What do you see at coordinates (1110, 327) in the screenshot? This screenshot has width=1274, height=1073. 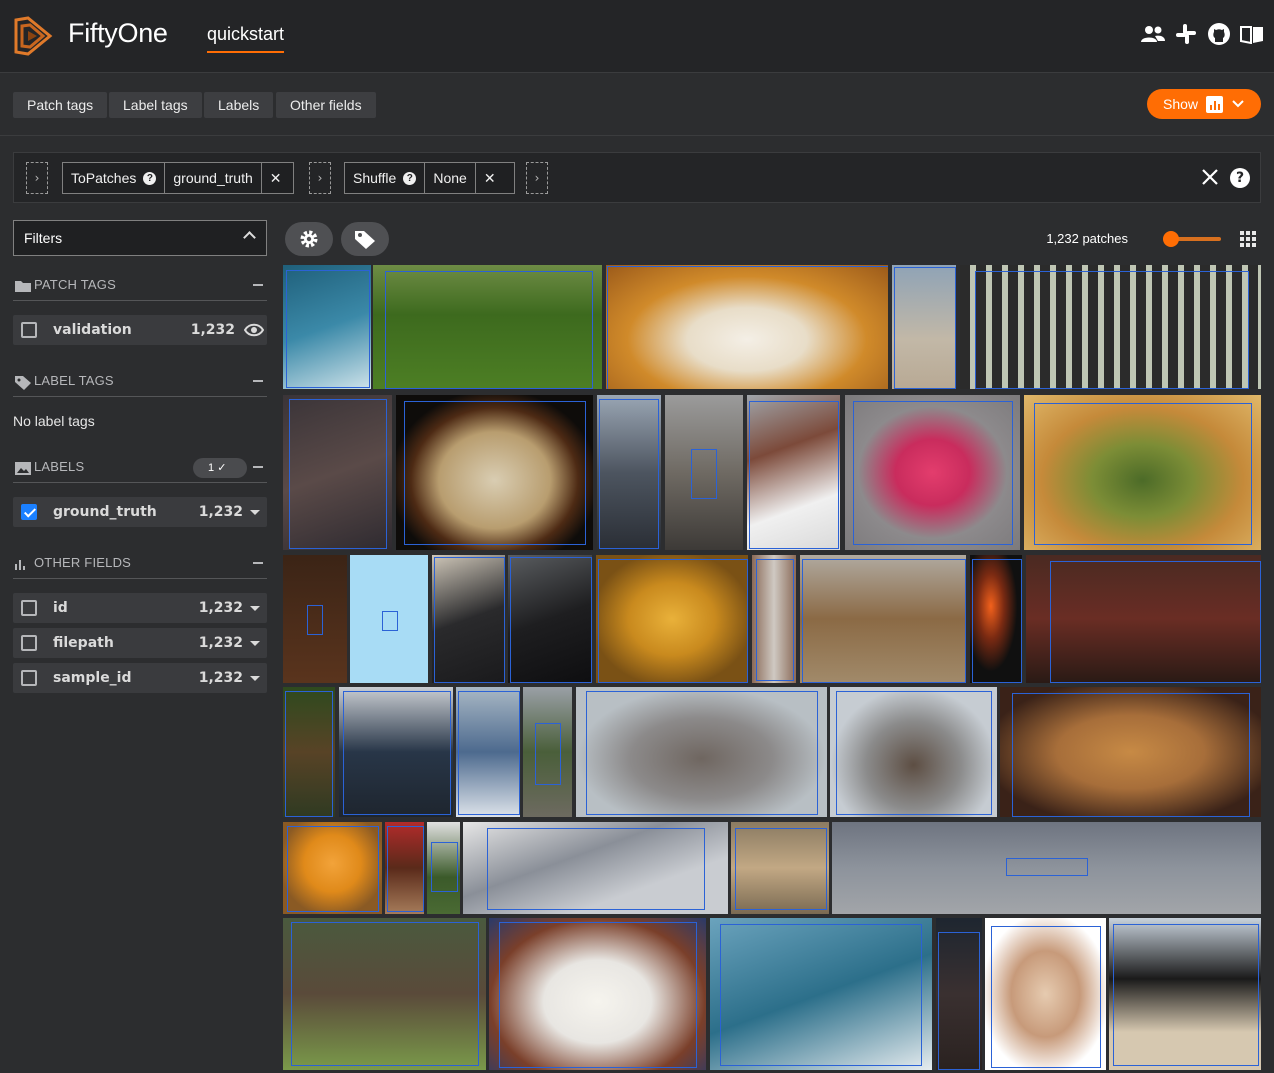 I see `bench-patch` at bounding box center [1110, 327].